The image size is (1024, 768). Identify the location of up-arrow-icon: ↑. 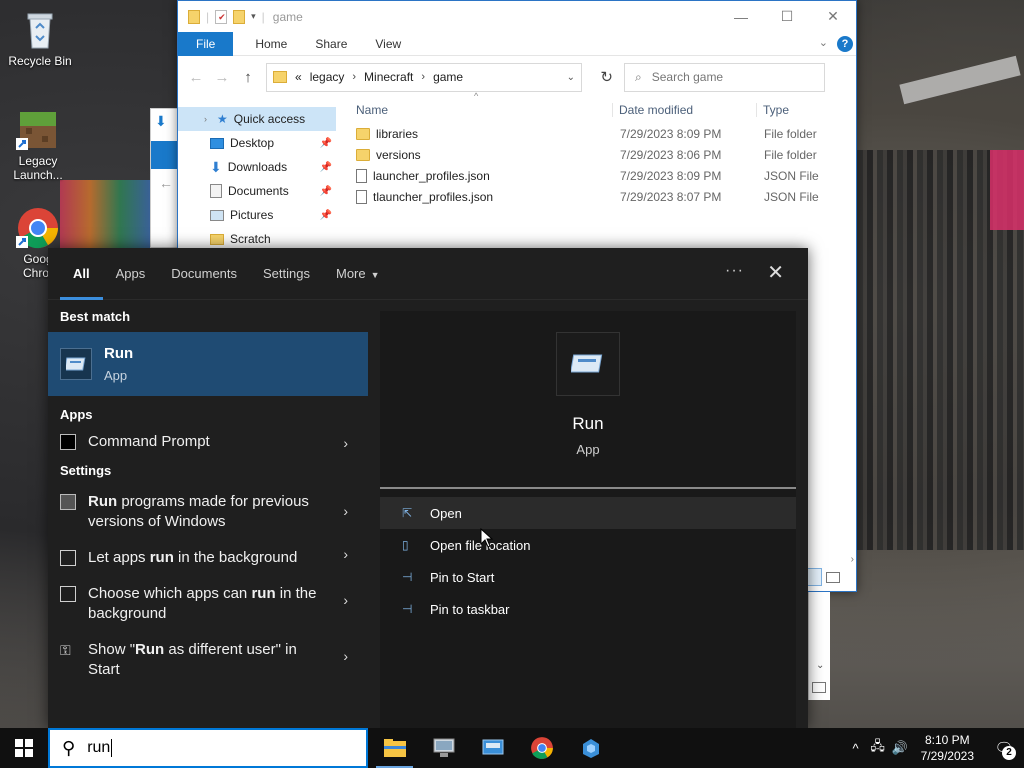
(248, 77).